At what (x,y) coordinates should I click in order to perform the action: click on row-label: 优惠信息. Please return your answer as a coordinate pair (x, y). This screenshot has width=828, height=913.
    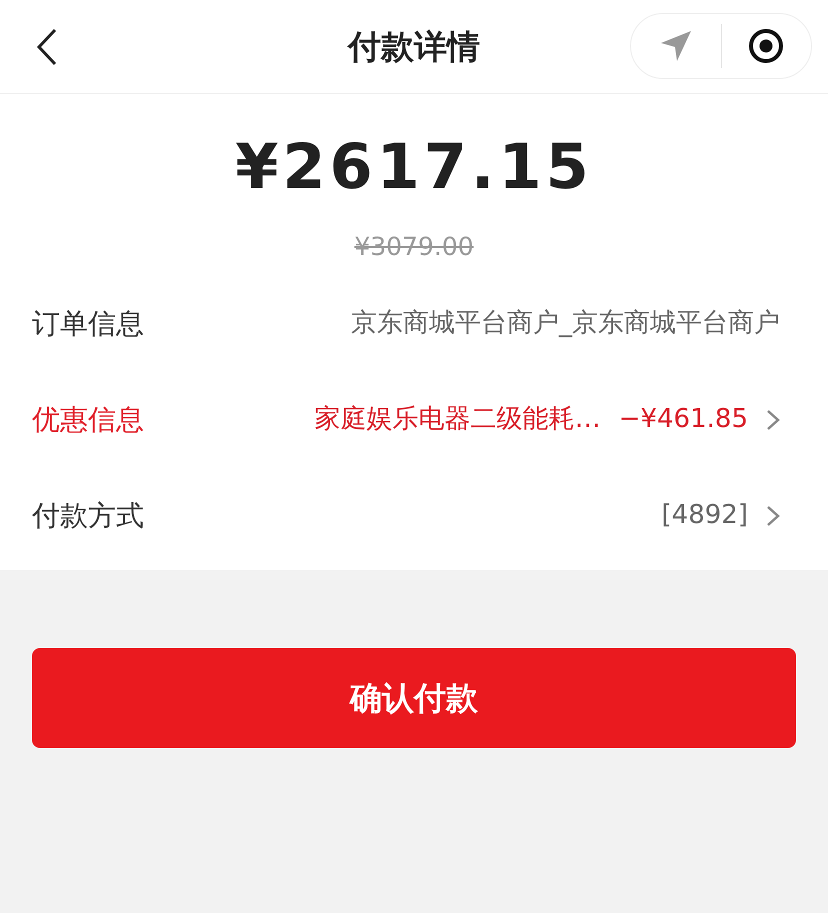
    Looking at the image, I should click on (88, 420).